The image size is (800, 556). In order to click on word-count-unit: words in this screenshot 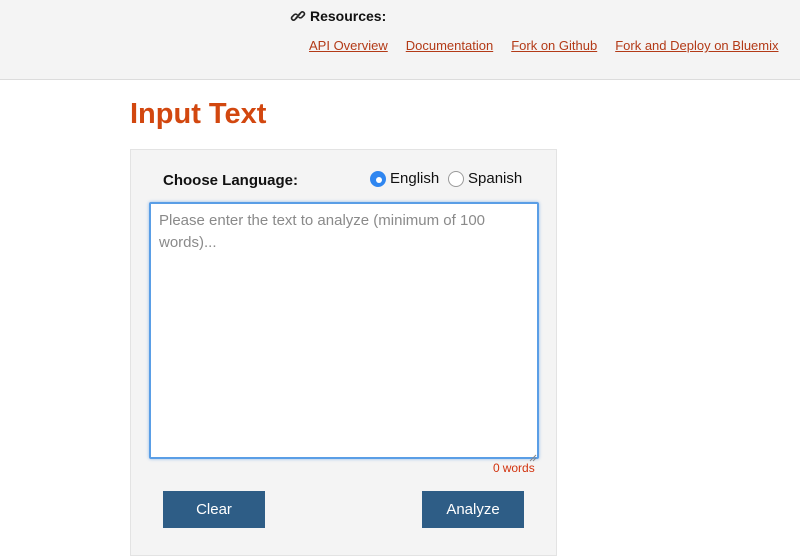, I will do `click(518, 468)`.